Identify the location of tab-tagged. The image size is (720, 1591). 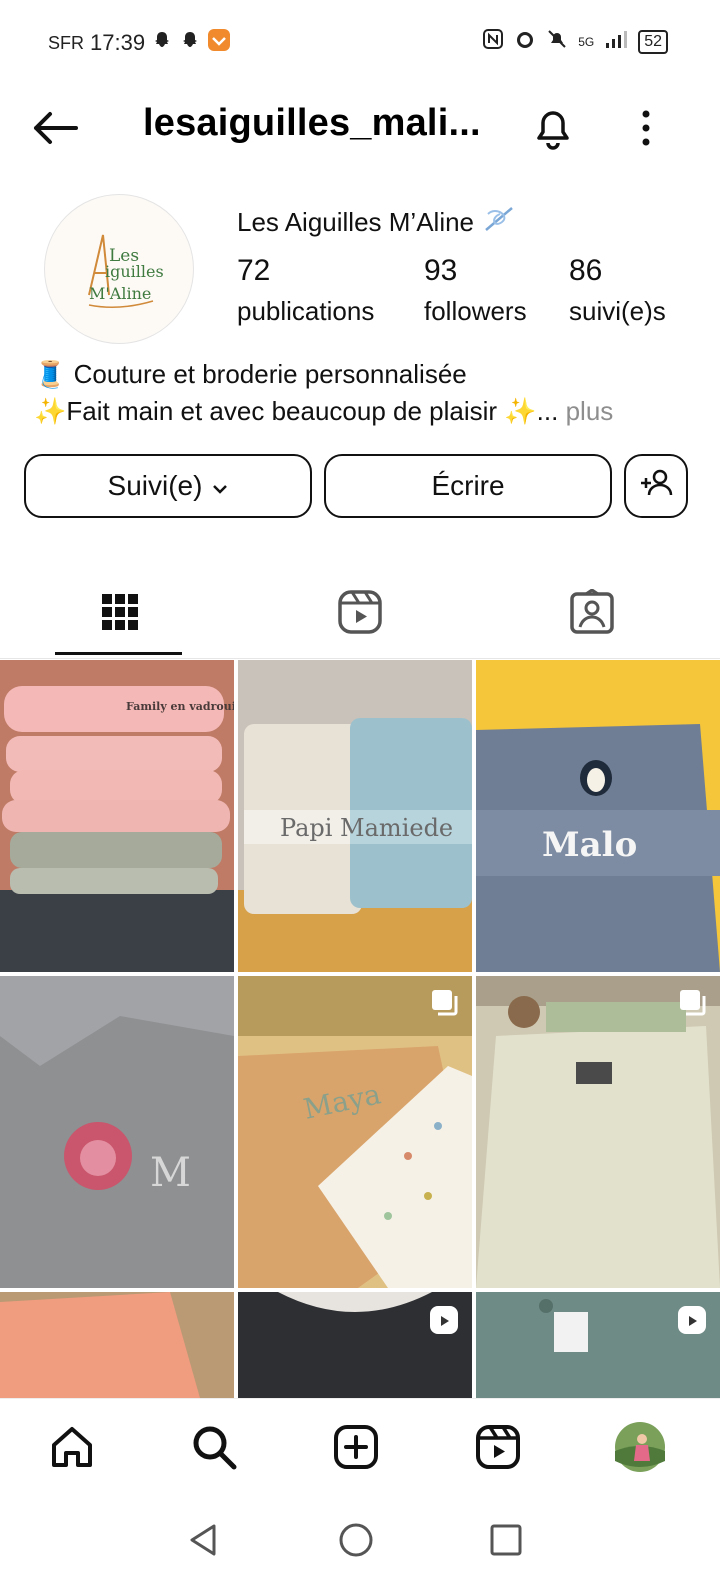
(592, 614).